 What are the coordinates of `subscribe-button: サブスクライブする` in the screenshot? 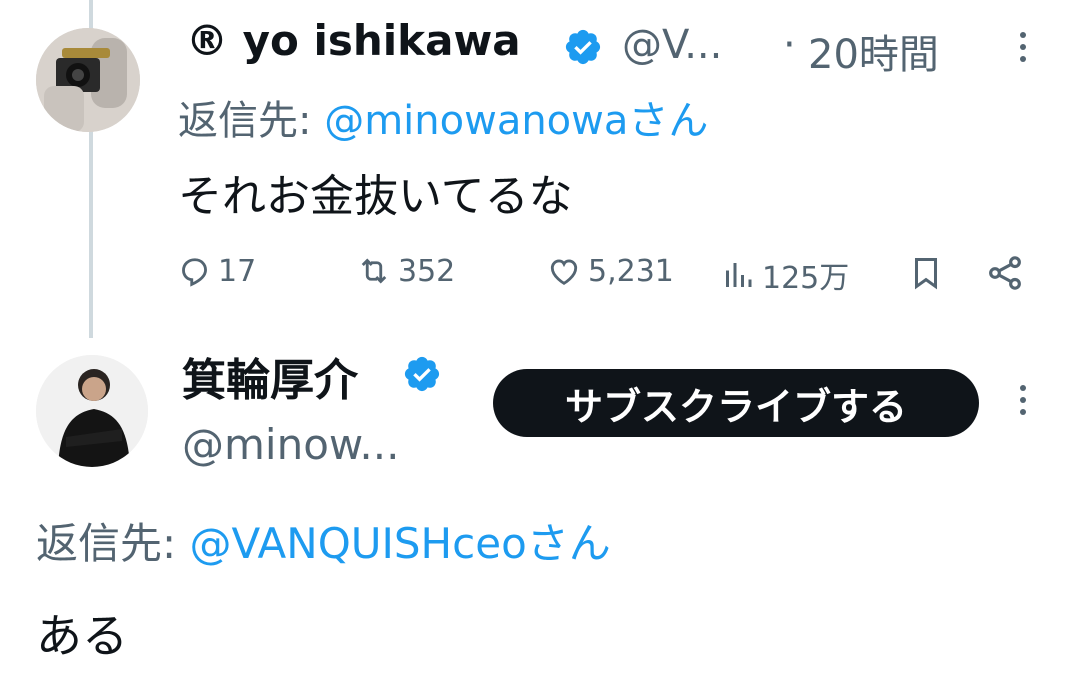 It's located at (736, 403).